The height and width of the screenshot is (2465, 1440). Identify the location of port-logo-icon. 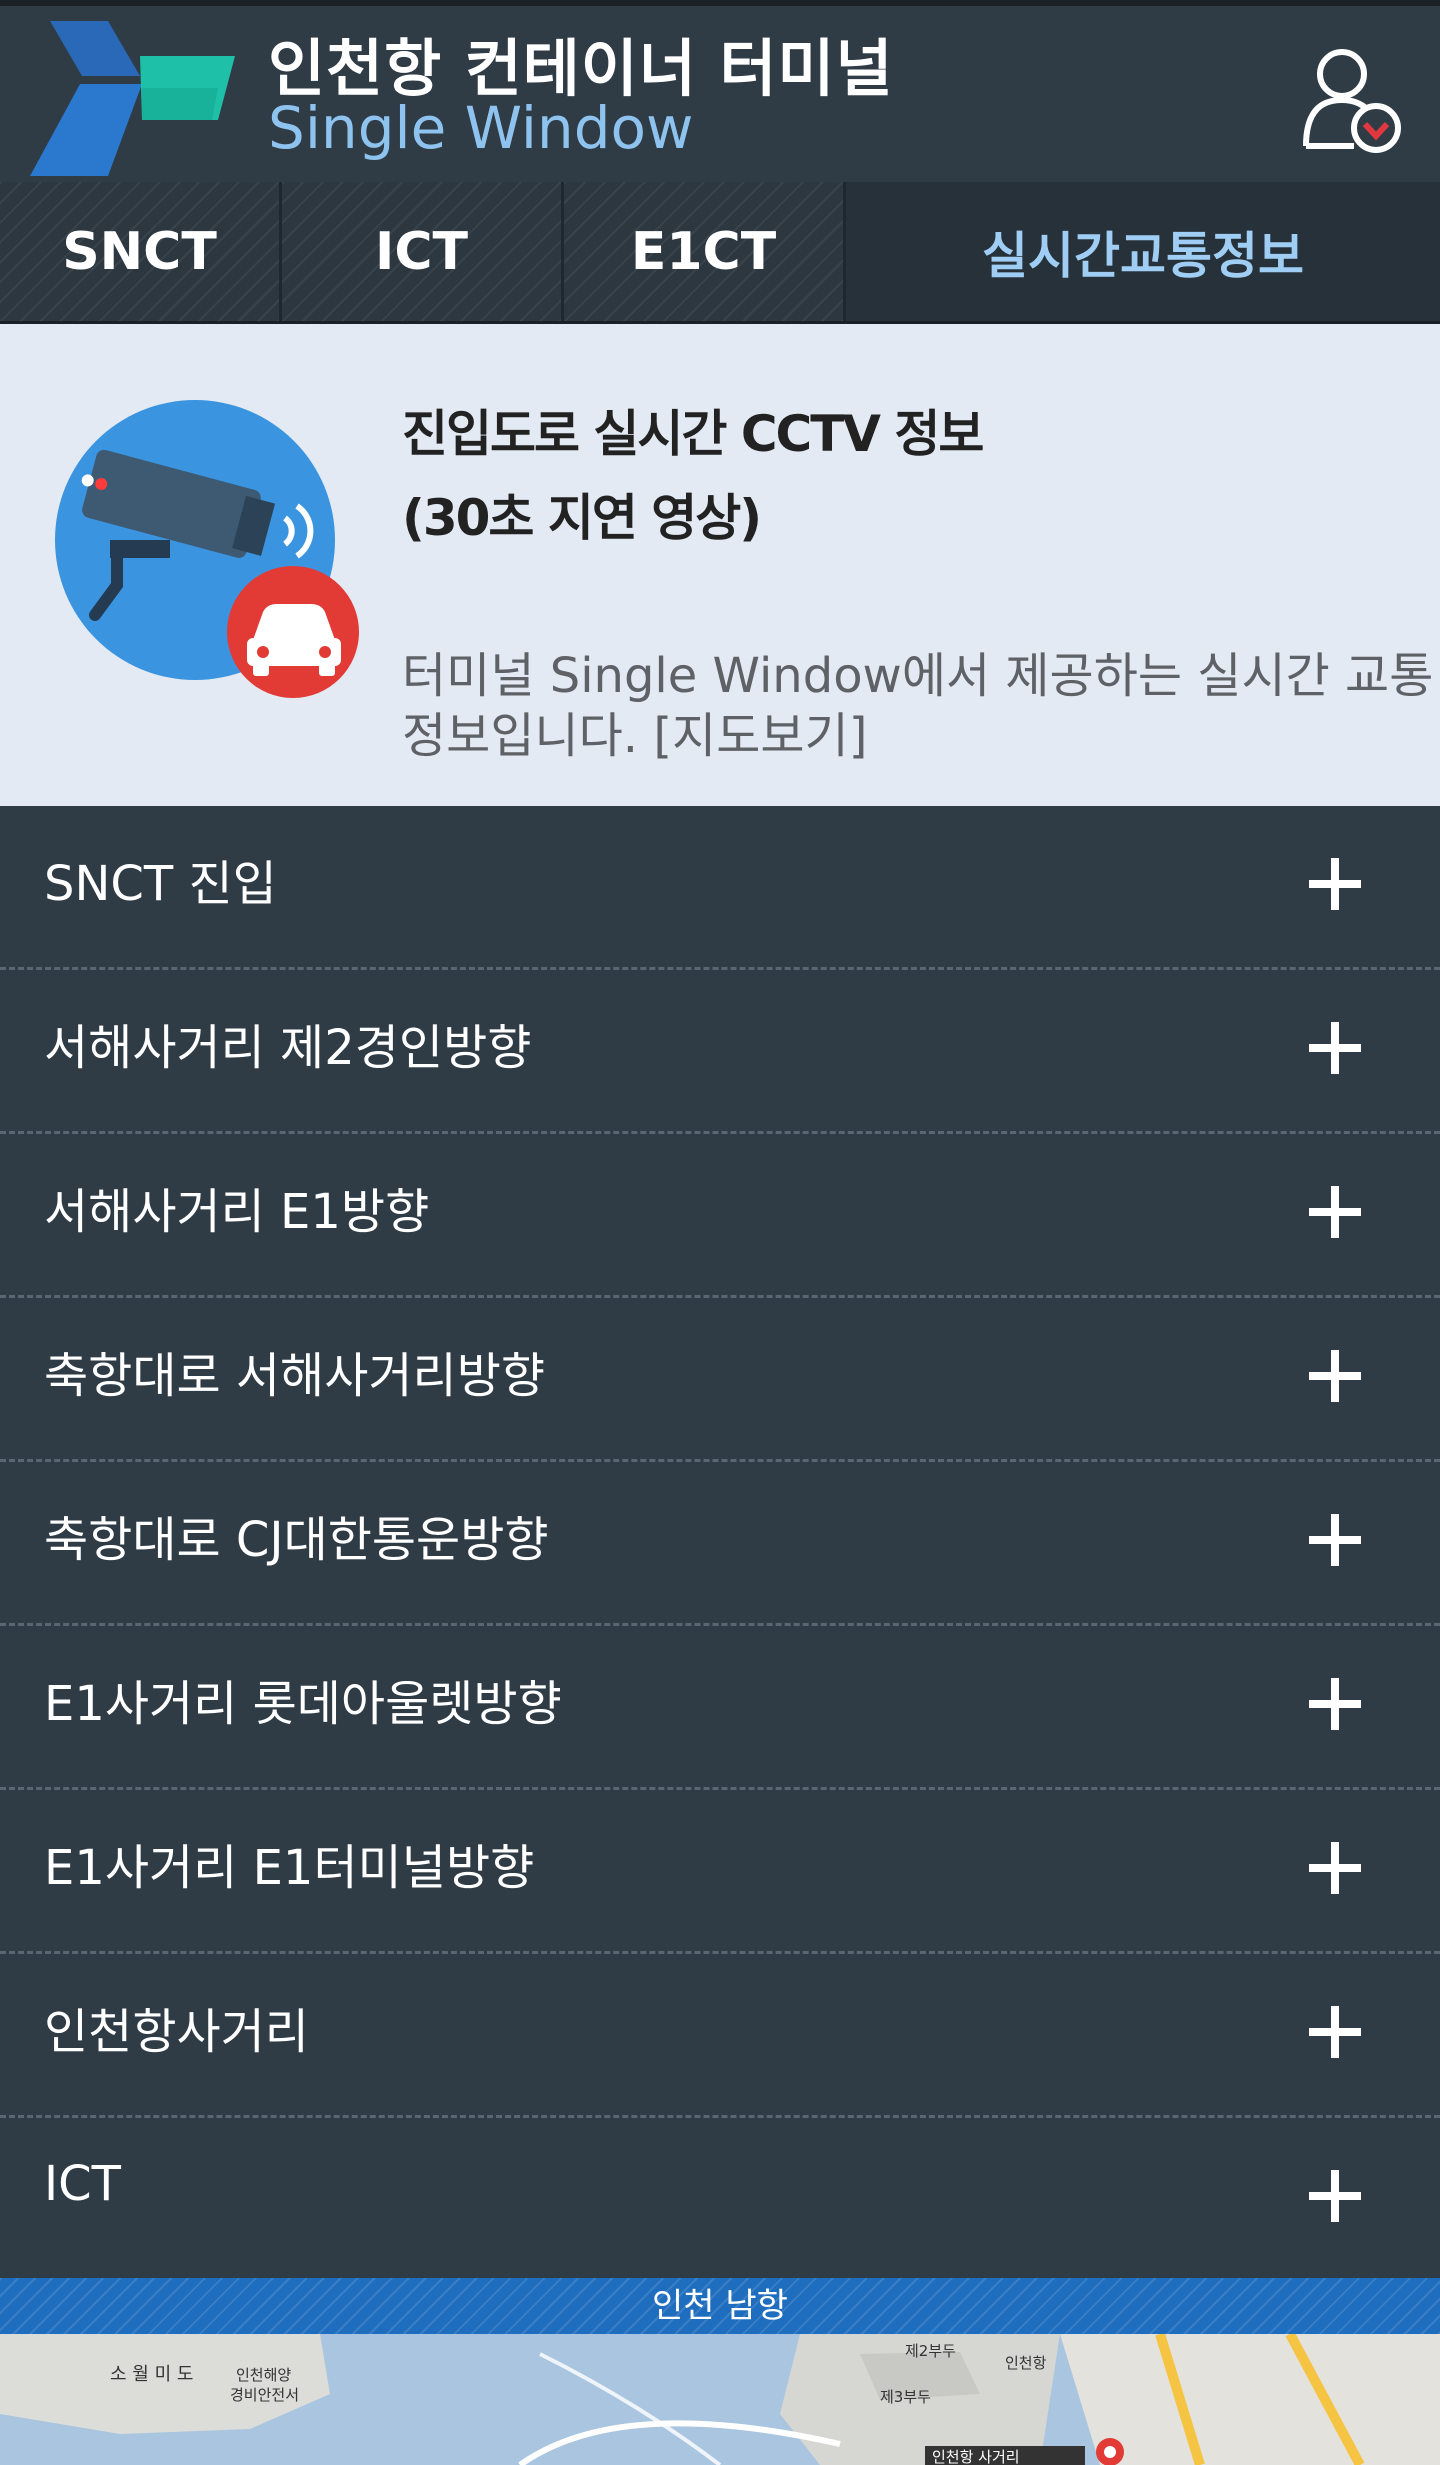
(135, 98).